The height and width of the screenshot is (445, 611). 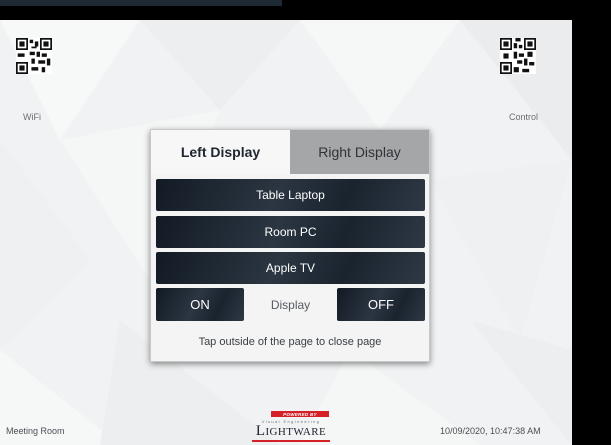 I want to click on source-apple-tv-button: Apple TV, so click(x=290, y=268).